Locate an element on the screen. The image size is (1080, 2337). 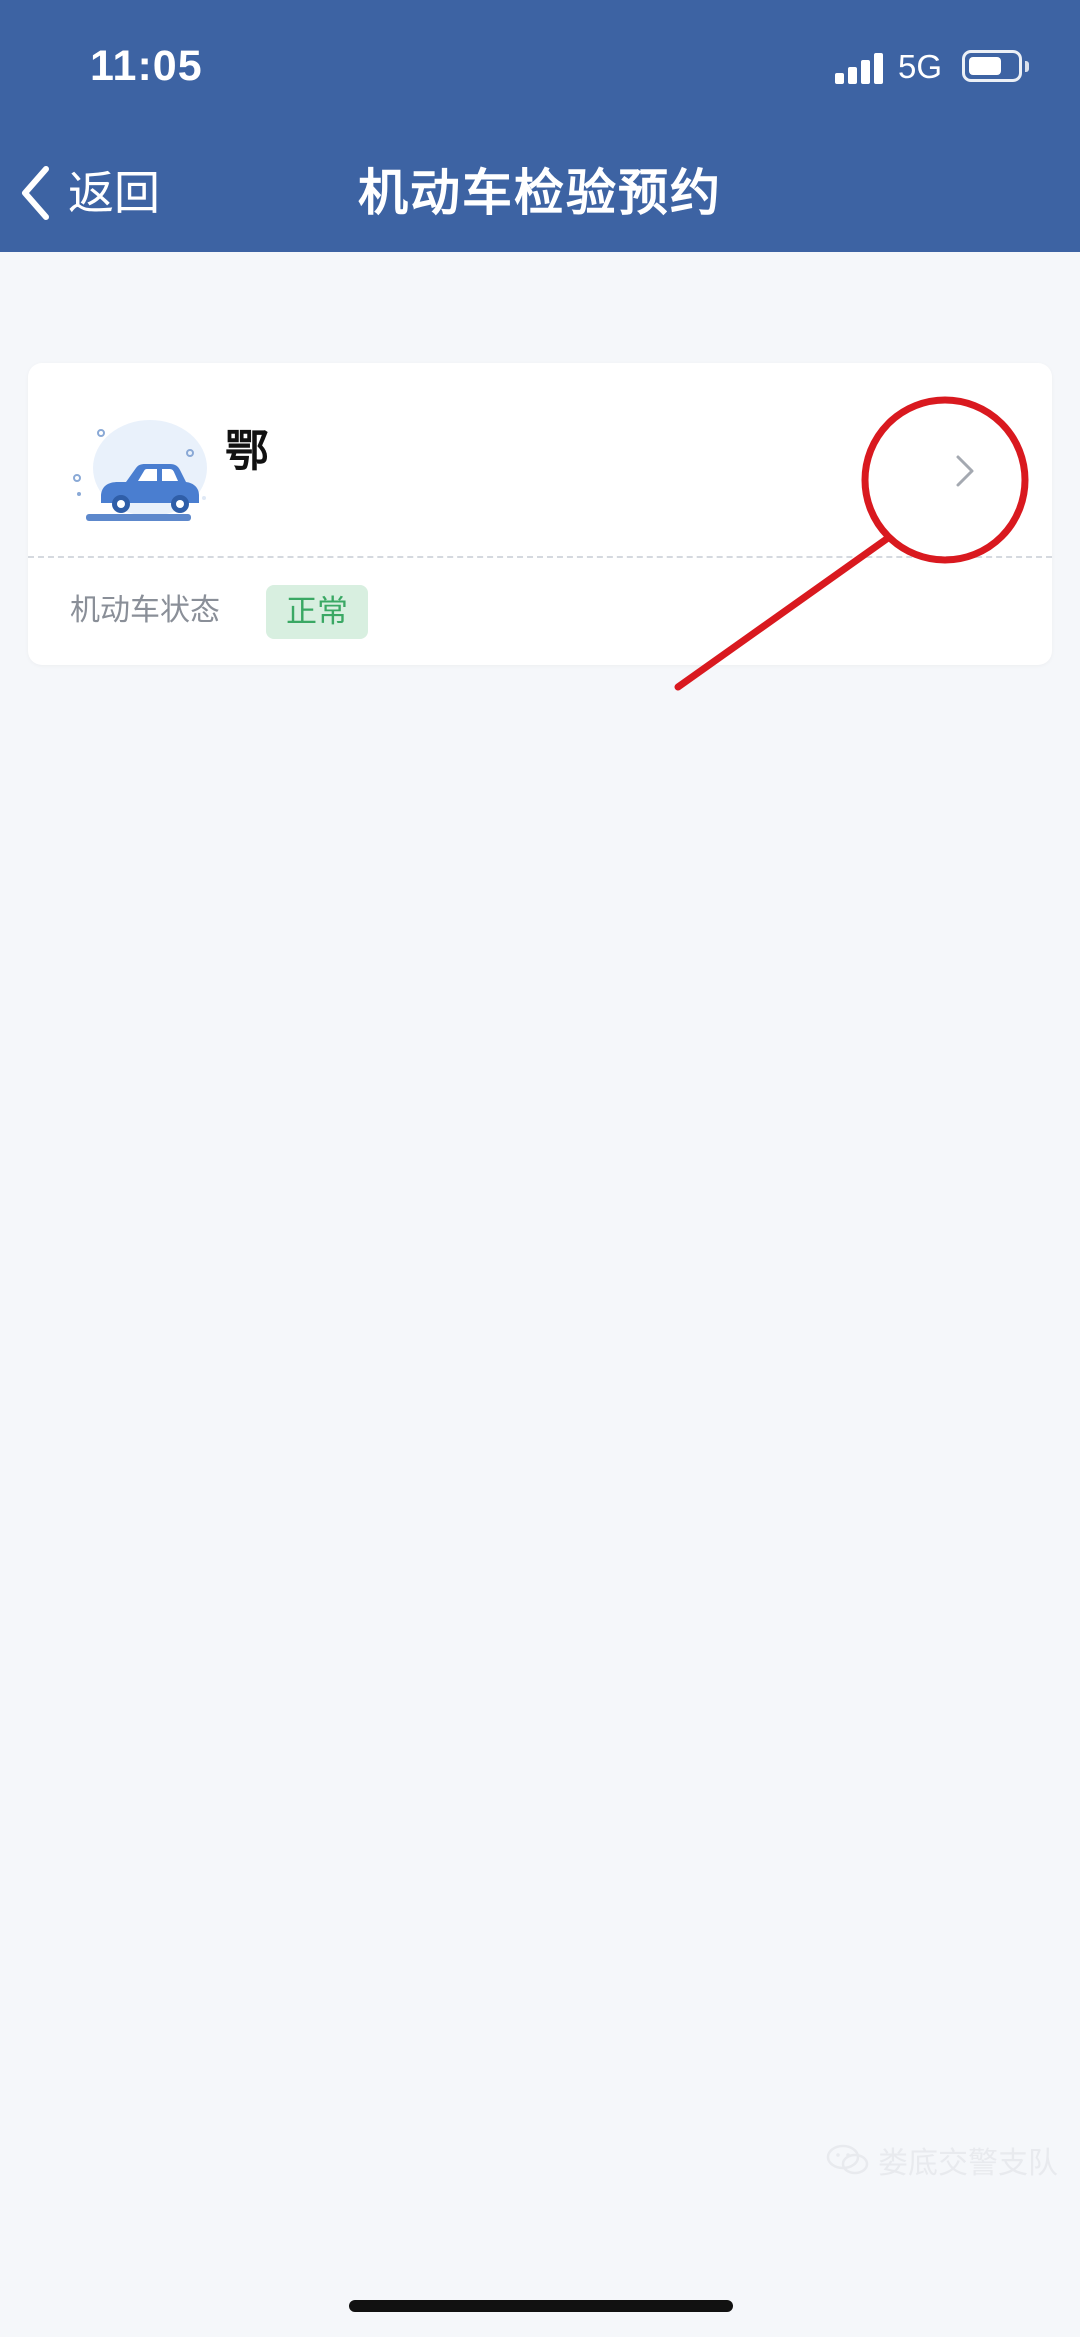
plate-number: 鄂 is located at coordinates (247, 451).